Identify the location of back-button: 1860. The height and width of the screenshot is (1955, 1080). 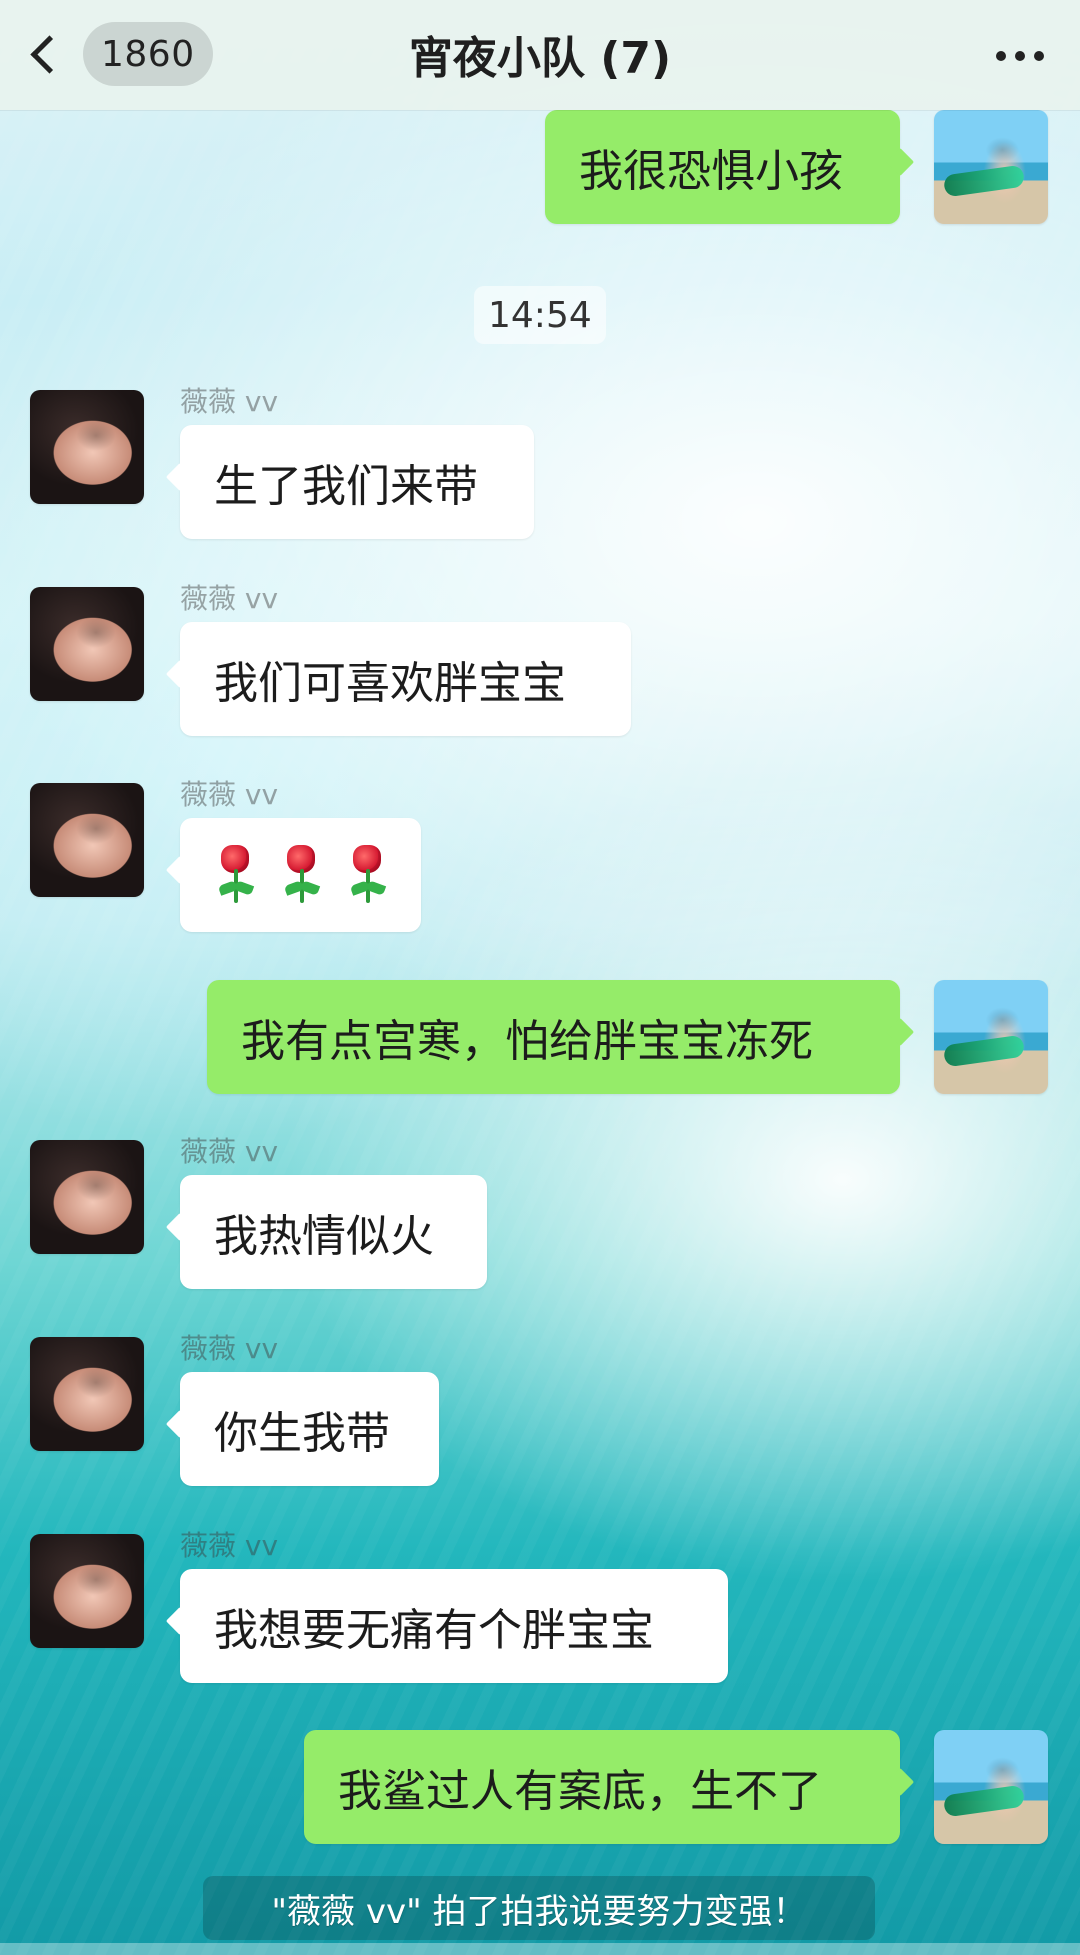
(126, 54).